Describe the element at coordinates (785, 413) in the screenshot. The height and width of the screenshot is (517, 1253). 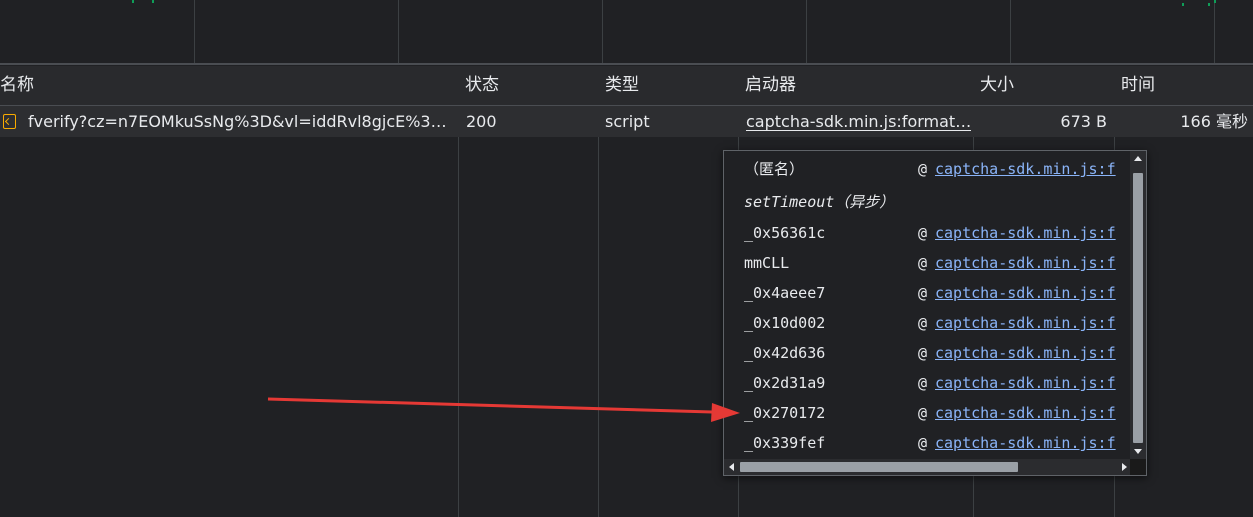
I see `frame-function-name: _0x270172` at that location.